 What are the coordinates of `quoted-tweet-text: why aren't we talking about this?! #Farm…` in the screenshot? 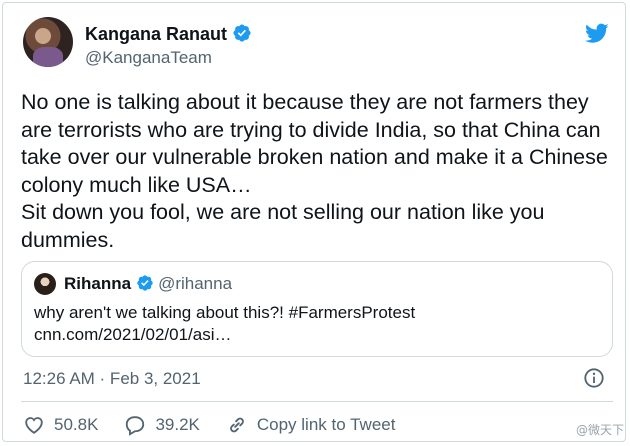 It's located at (224, 324).